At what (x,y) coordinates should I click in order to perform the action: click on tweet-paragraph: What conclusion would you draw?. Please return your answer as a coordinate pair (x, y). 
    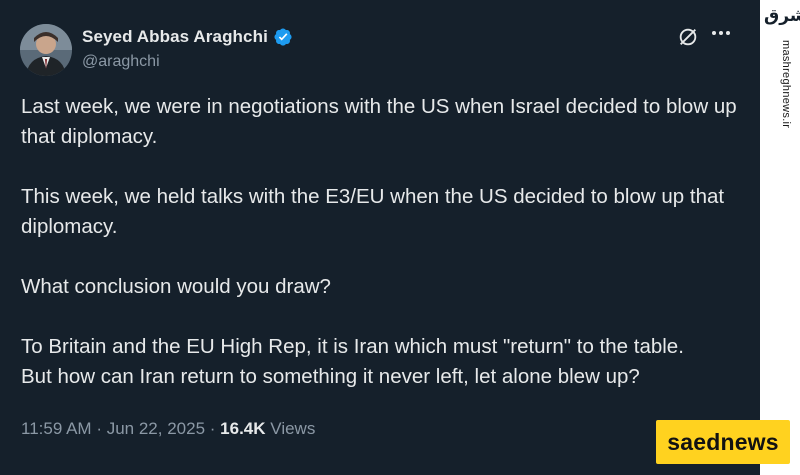
    Looking at the image, I should click on (176, 286).